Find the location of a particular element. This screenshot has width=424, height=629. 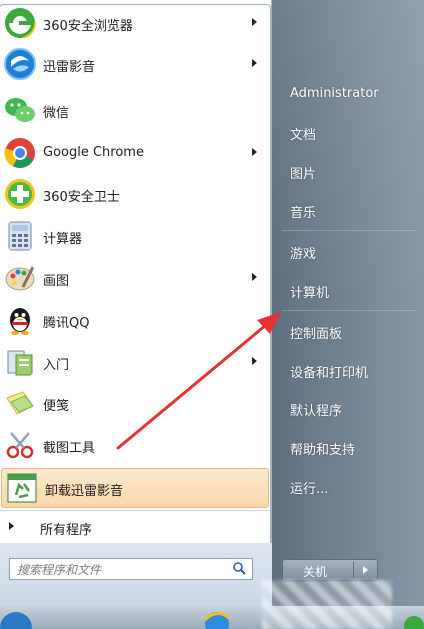

program-label: 计算器 is located at coordinates (63, 239).